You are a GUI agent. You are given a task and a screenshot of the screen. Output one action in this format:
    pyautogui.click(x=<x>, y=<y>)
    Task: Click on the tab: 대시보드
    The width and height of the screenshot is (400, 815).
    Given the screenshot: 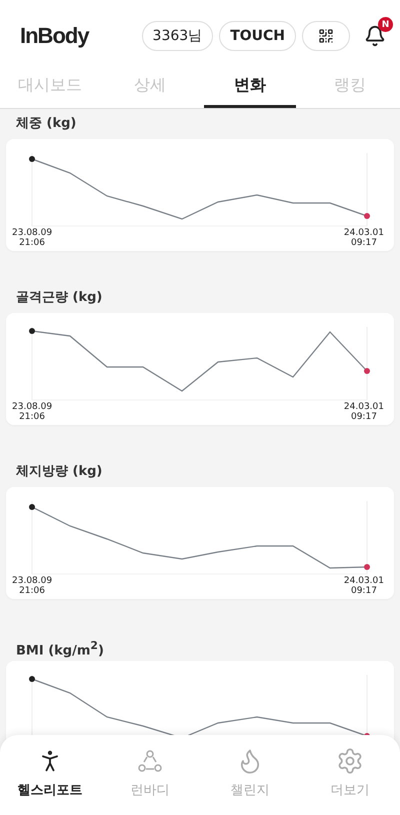 What is the action you would take?
    pyautogui.click(x=50, y=90)
    